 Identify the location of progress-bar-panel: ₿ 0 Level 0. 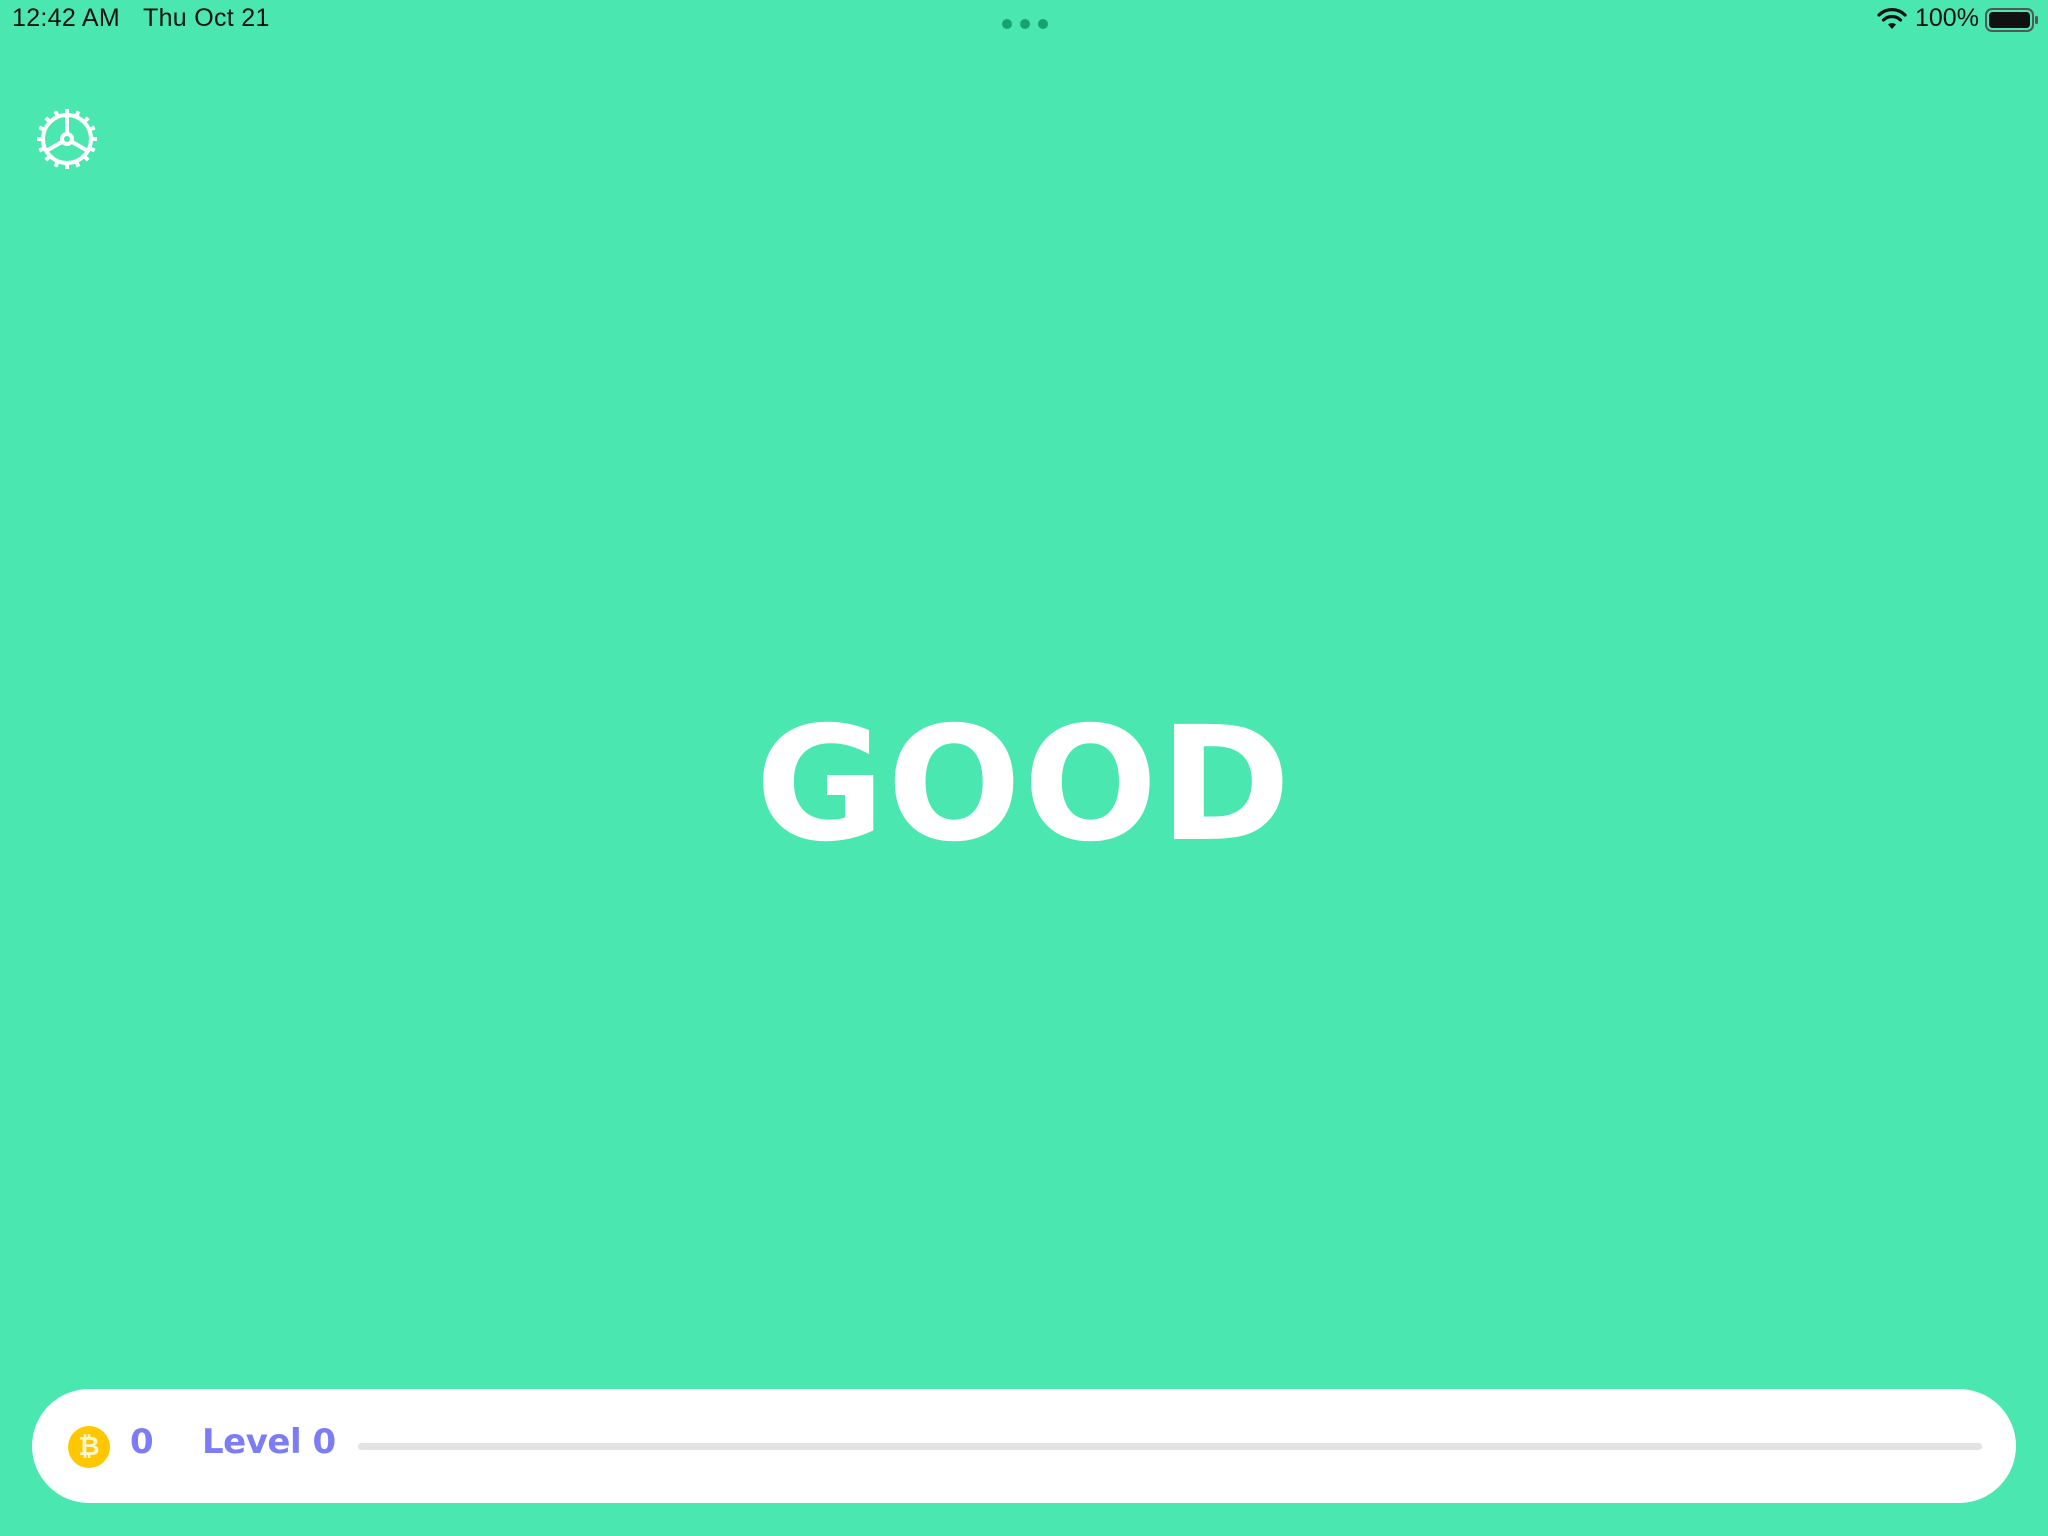
(1024, 1446).